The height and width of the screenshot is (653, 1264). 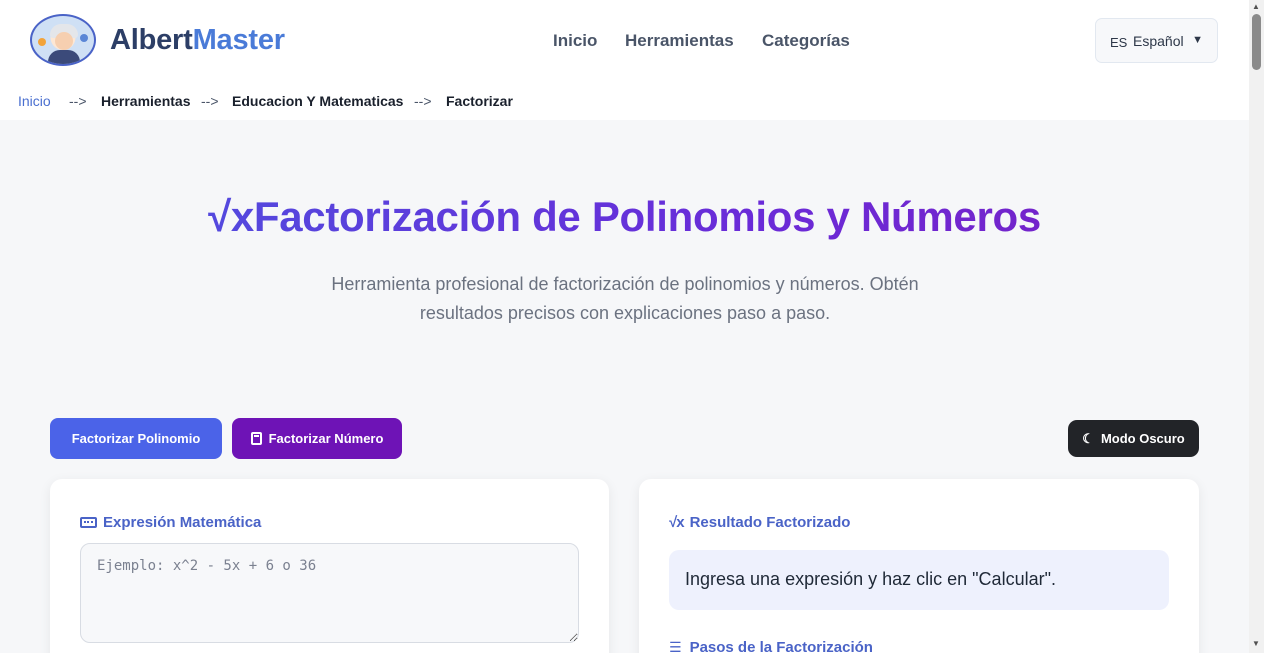 What do you see at coordinates (329, 593) in the screenshot?
I see `expression-input` at bounding box center [329, 593].